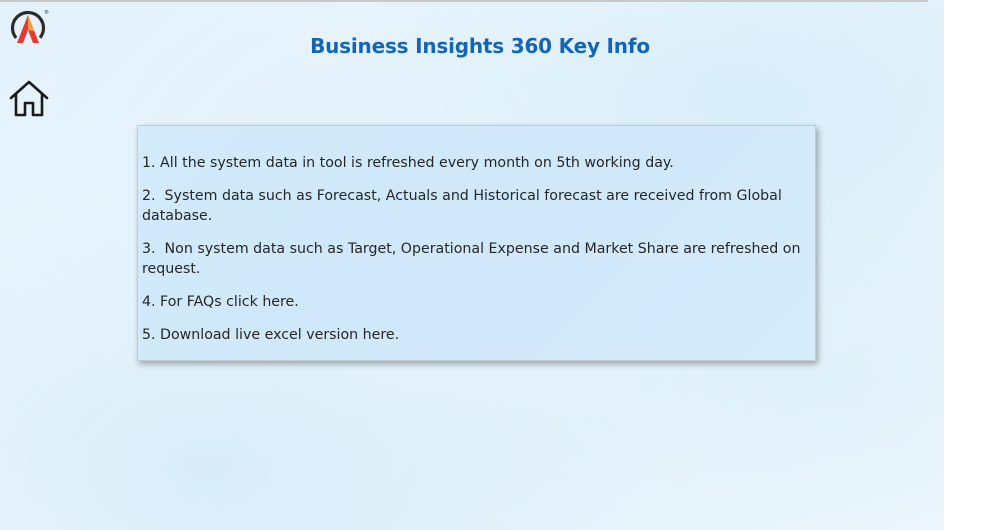 This screenshot has width=984, height=530. I want to click on page-title: Business Insights 360 Key Info, so click(480, 46).